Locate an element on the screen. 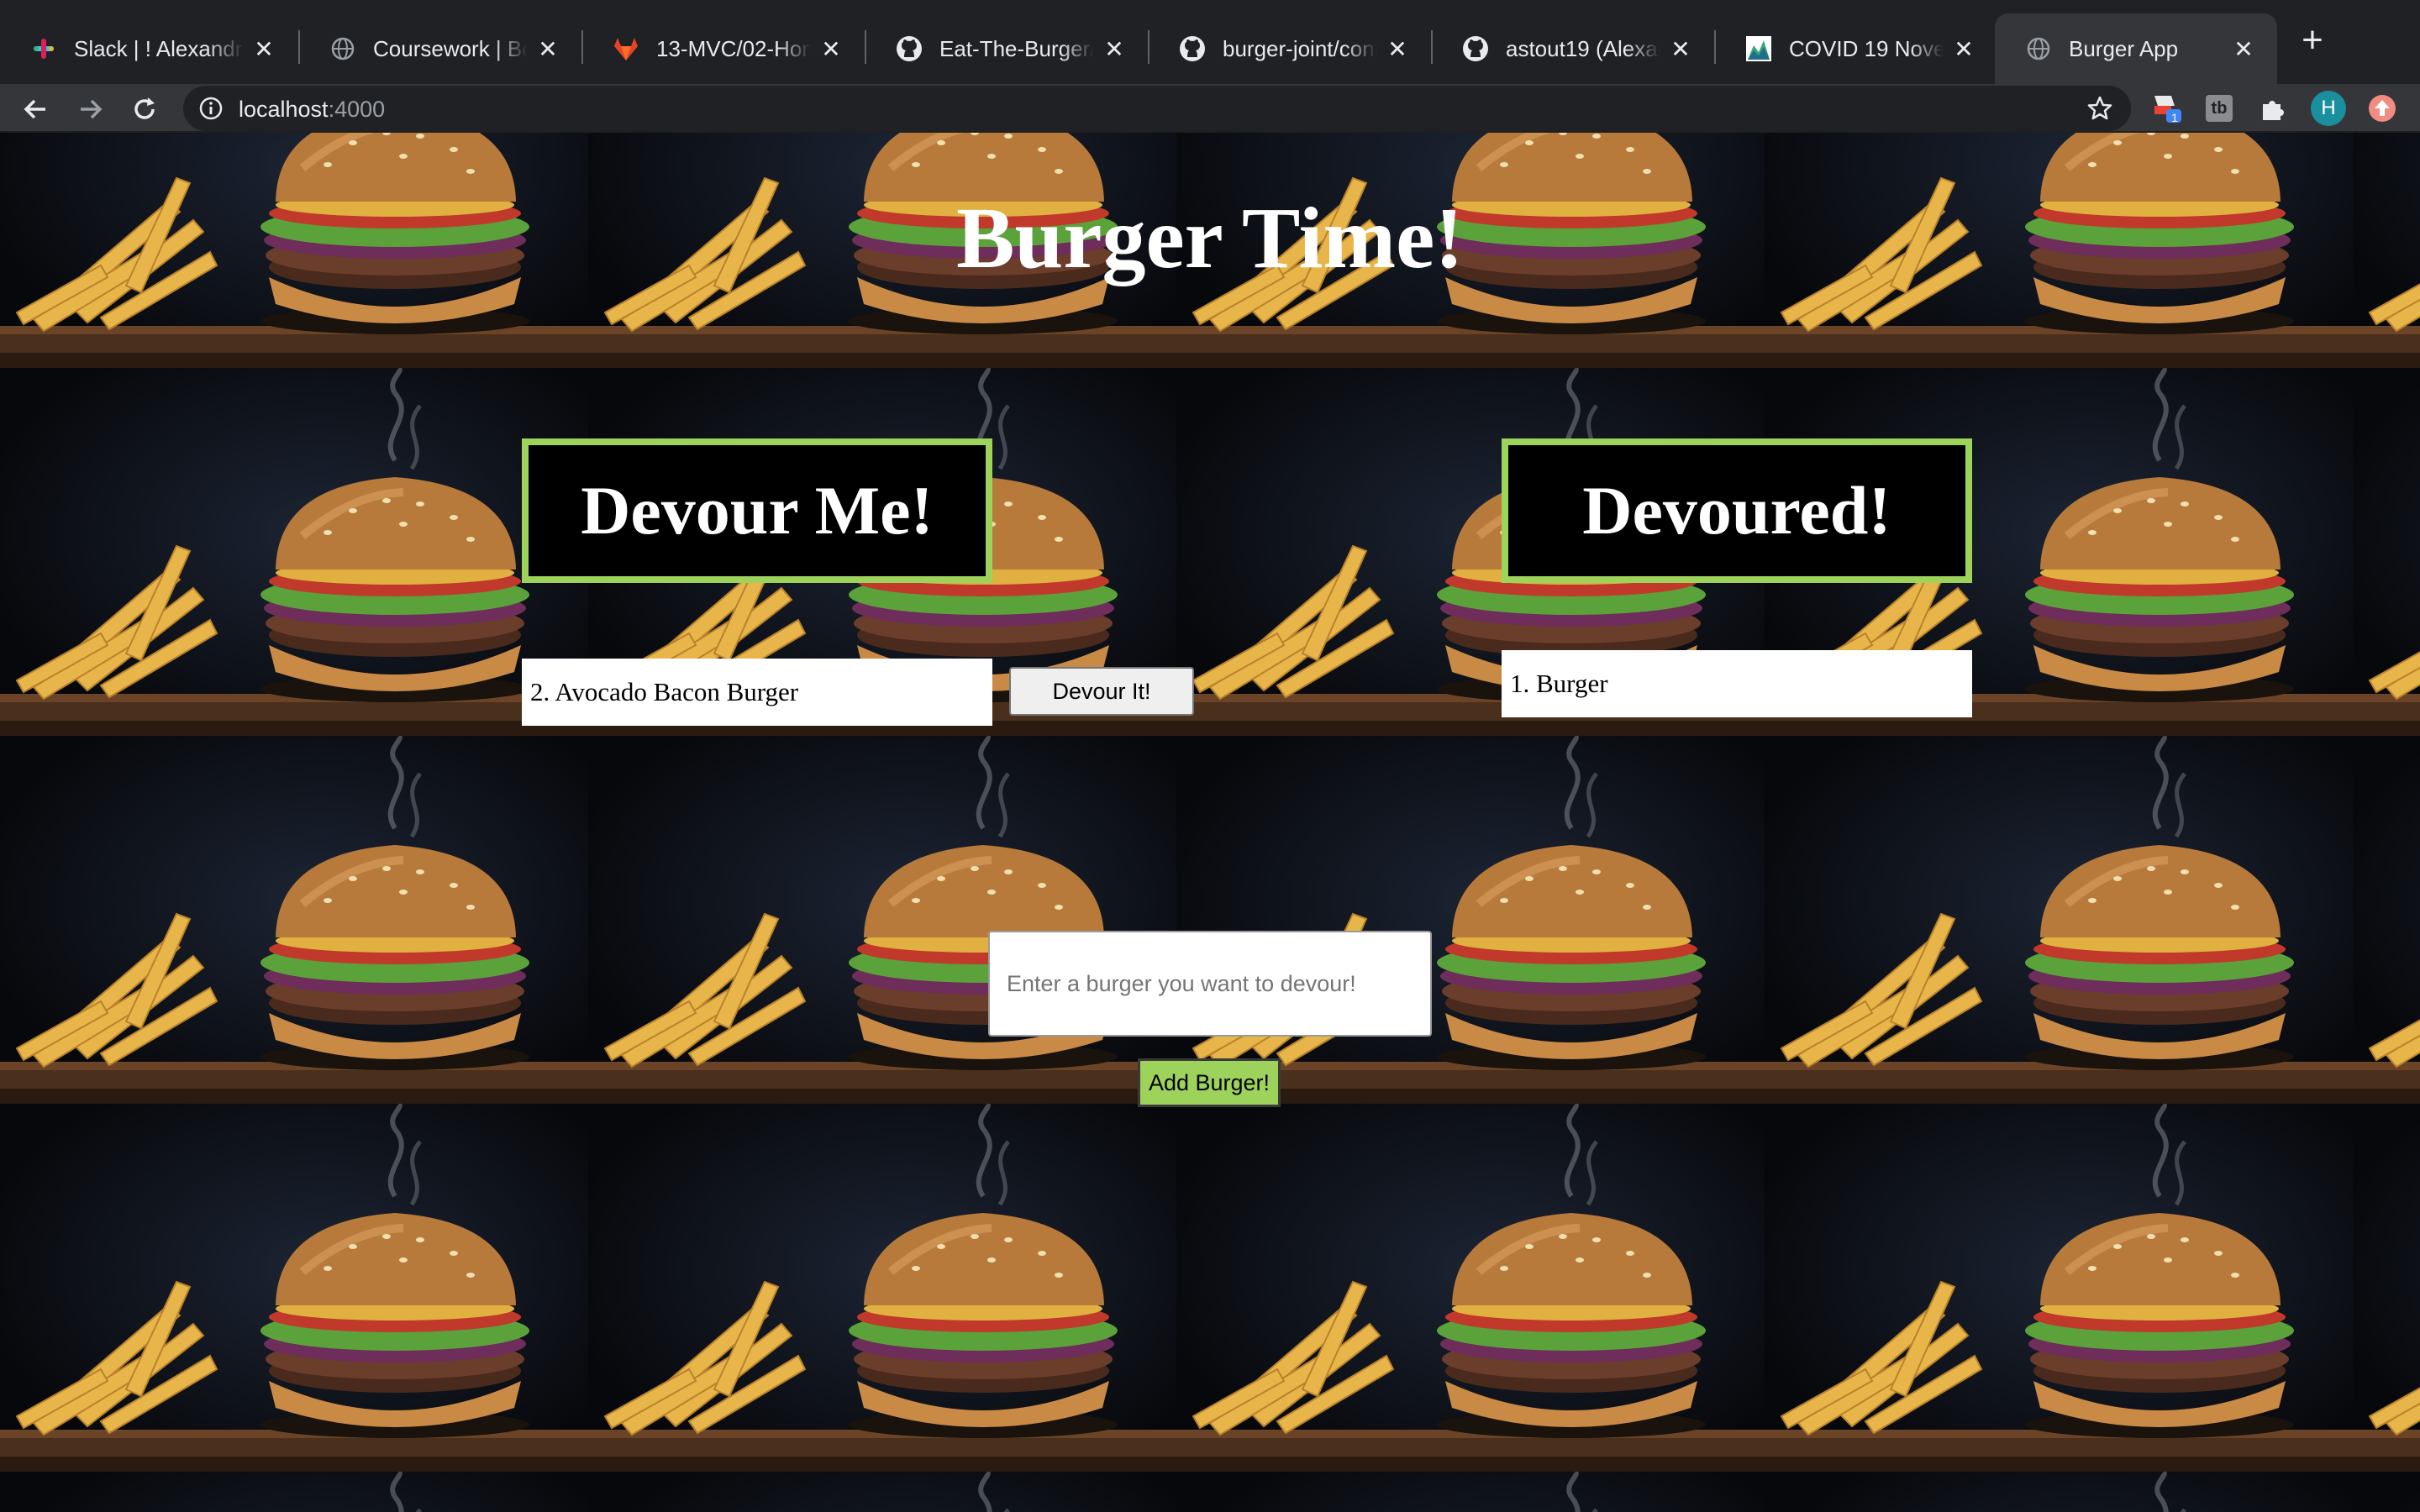 This screenshot has height=1512, width=2420. extension-tb-icon: tb is located at coordinates (2219, 108).